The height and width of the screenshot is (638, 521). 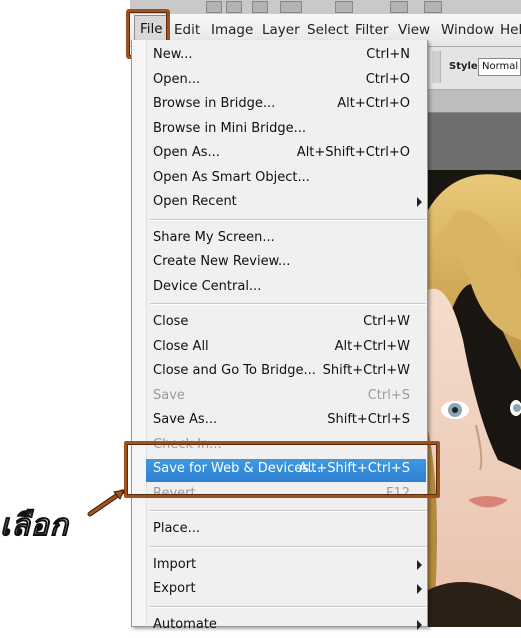 What do you see at coordinates (286, 323) in the screenshot?
I see `menu-item-close: Close Ctrl+W` at bounding box center [286, 323].